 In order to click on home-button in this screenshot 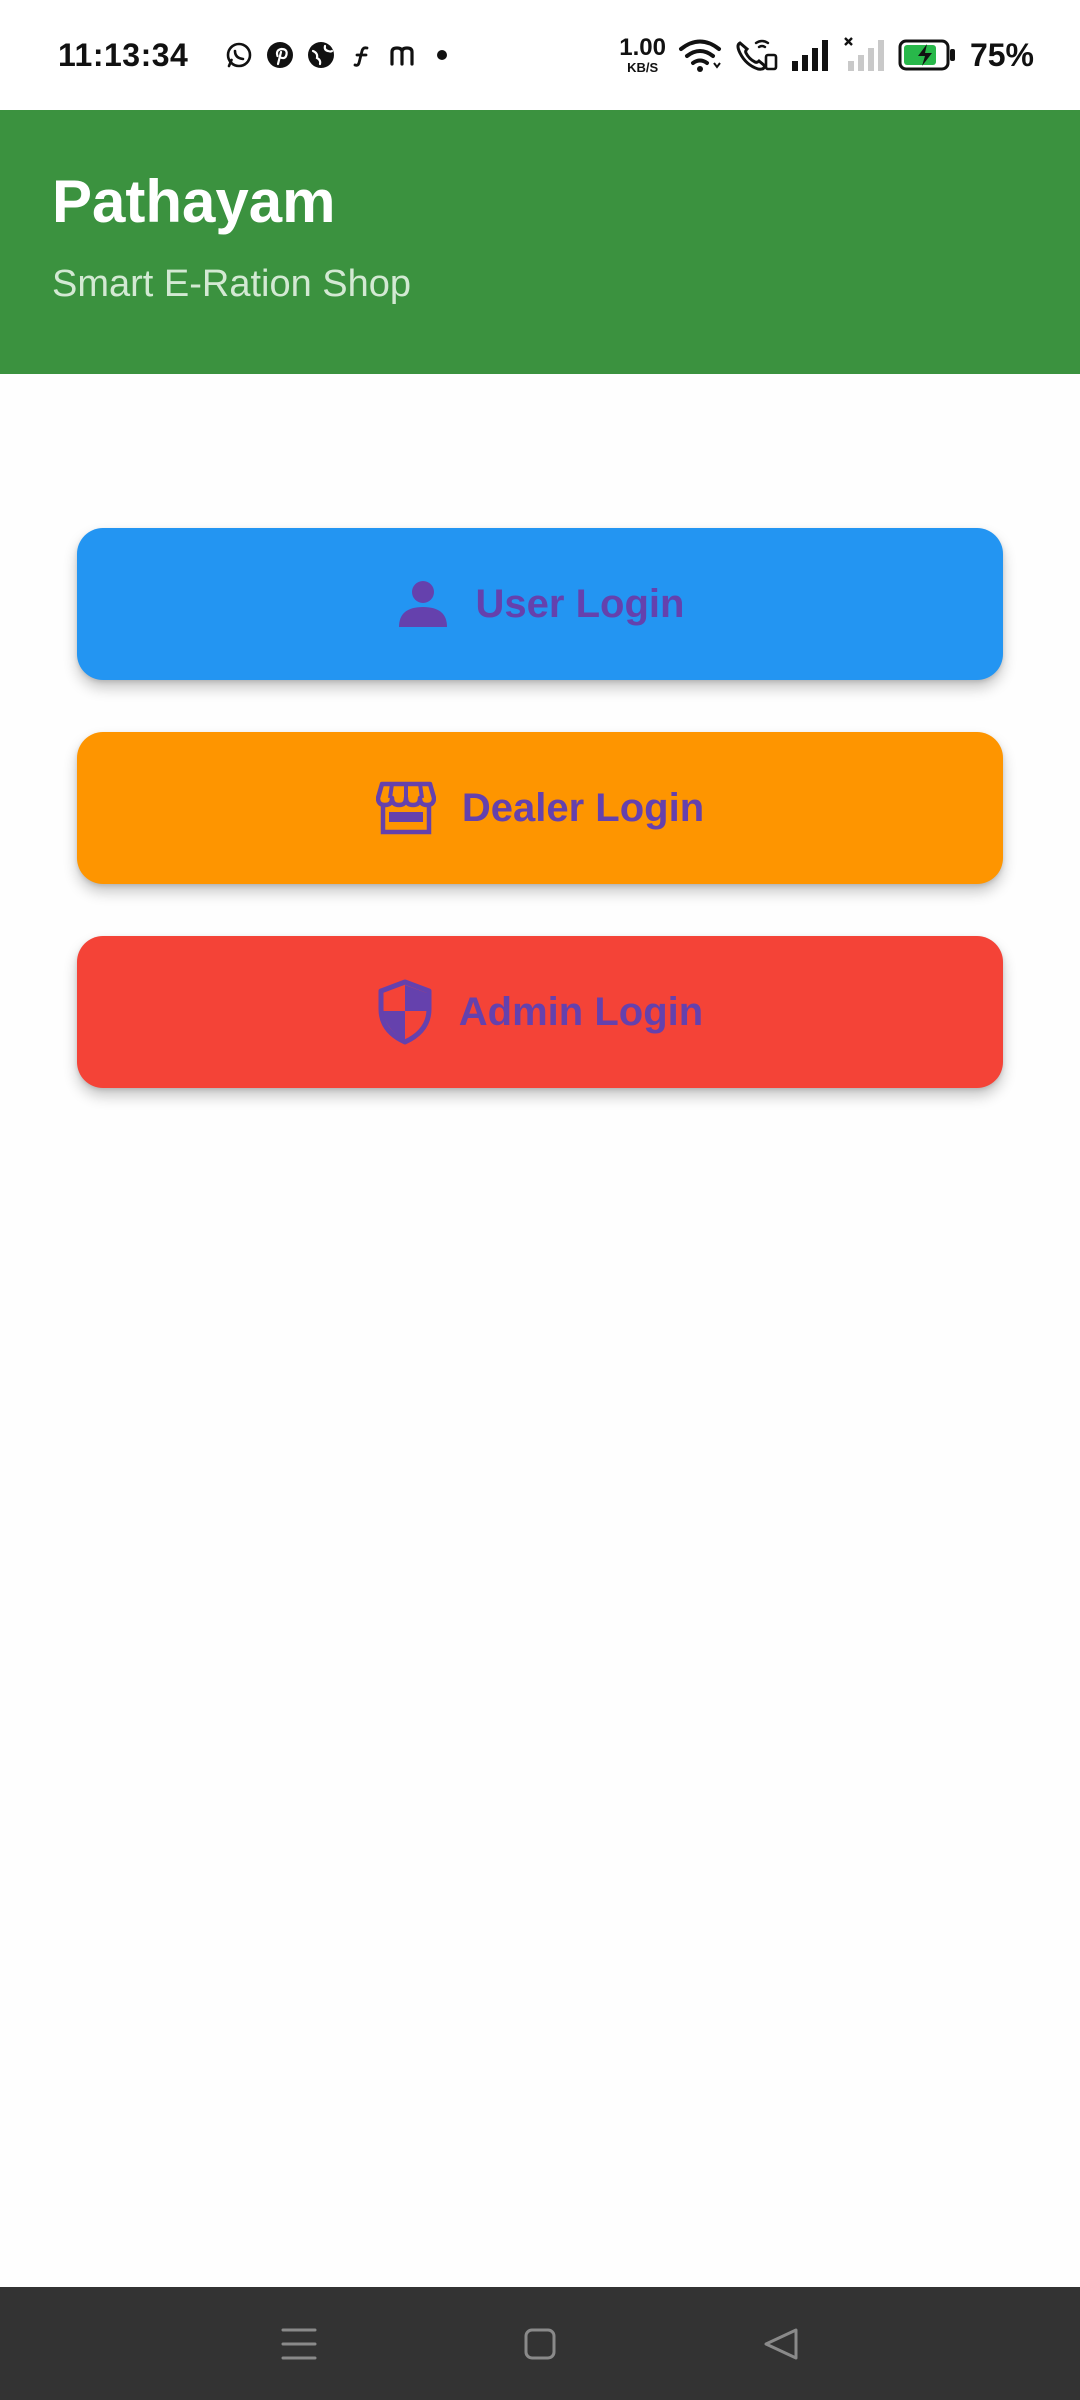, I will do `click(540, 2344)`.